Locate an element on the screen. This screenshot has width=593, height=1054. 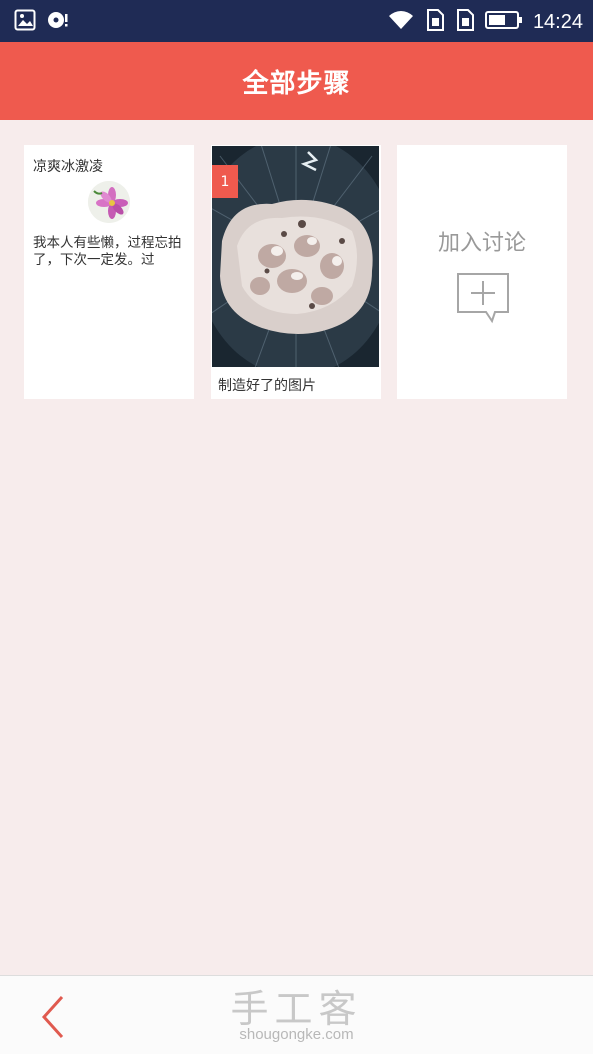
status-left is located at coordinates (42, 22).